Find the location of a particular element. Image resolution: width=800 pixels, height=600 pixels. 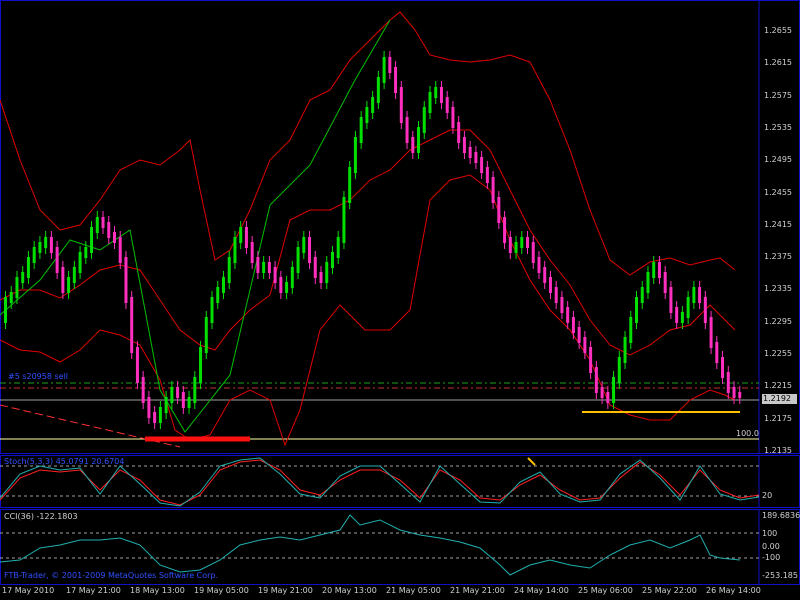

time-tick-label: 18 May 13:00 is located at coordinates (157, 590).